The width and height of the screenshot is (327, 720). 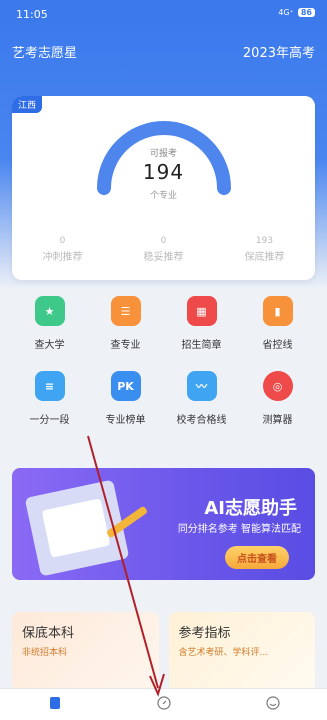 What do you see at coordinates (201, 345) in the screenshot?
I see `menu-label: 招生简章` at bounding box center [201, 345].